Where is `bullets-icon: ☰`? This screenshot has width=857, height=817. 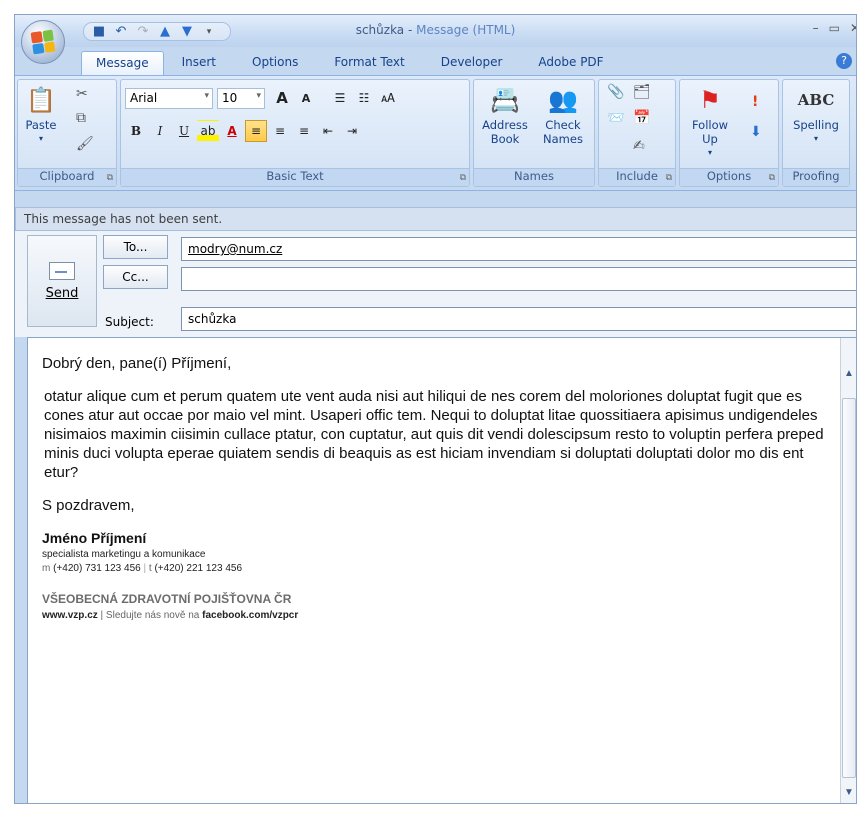
bullets-icon: ☰ is located at coordinates (340, 98).